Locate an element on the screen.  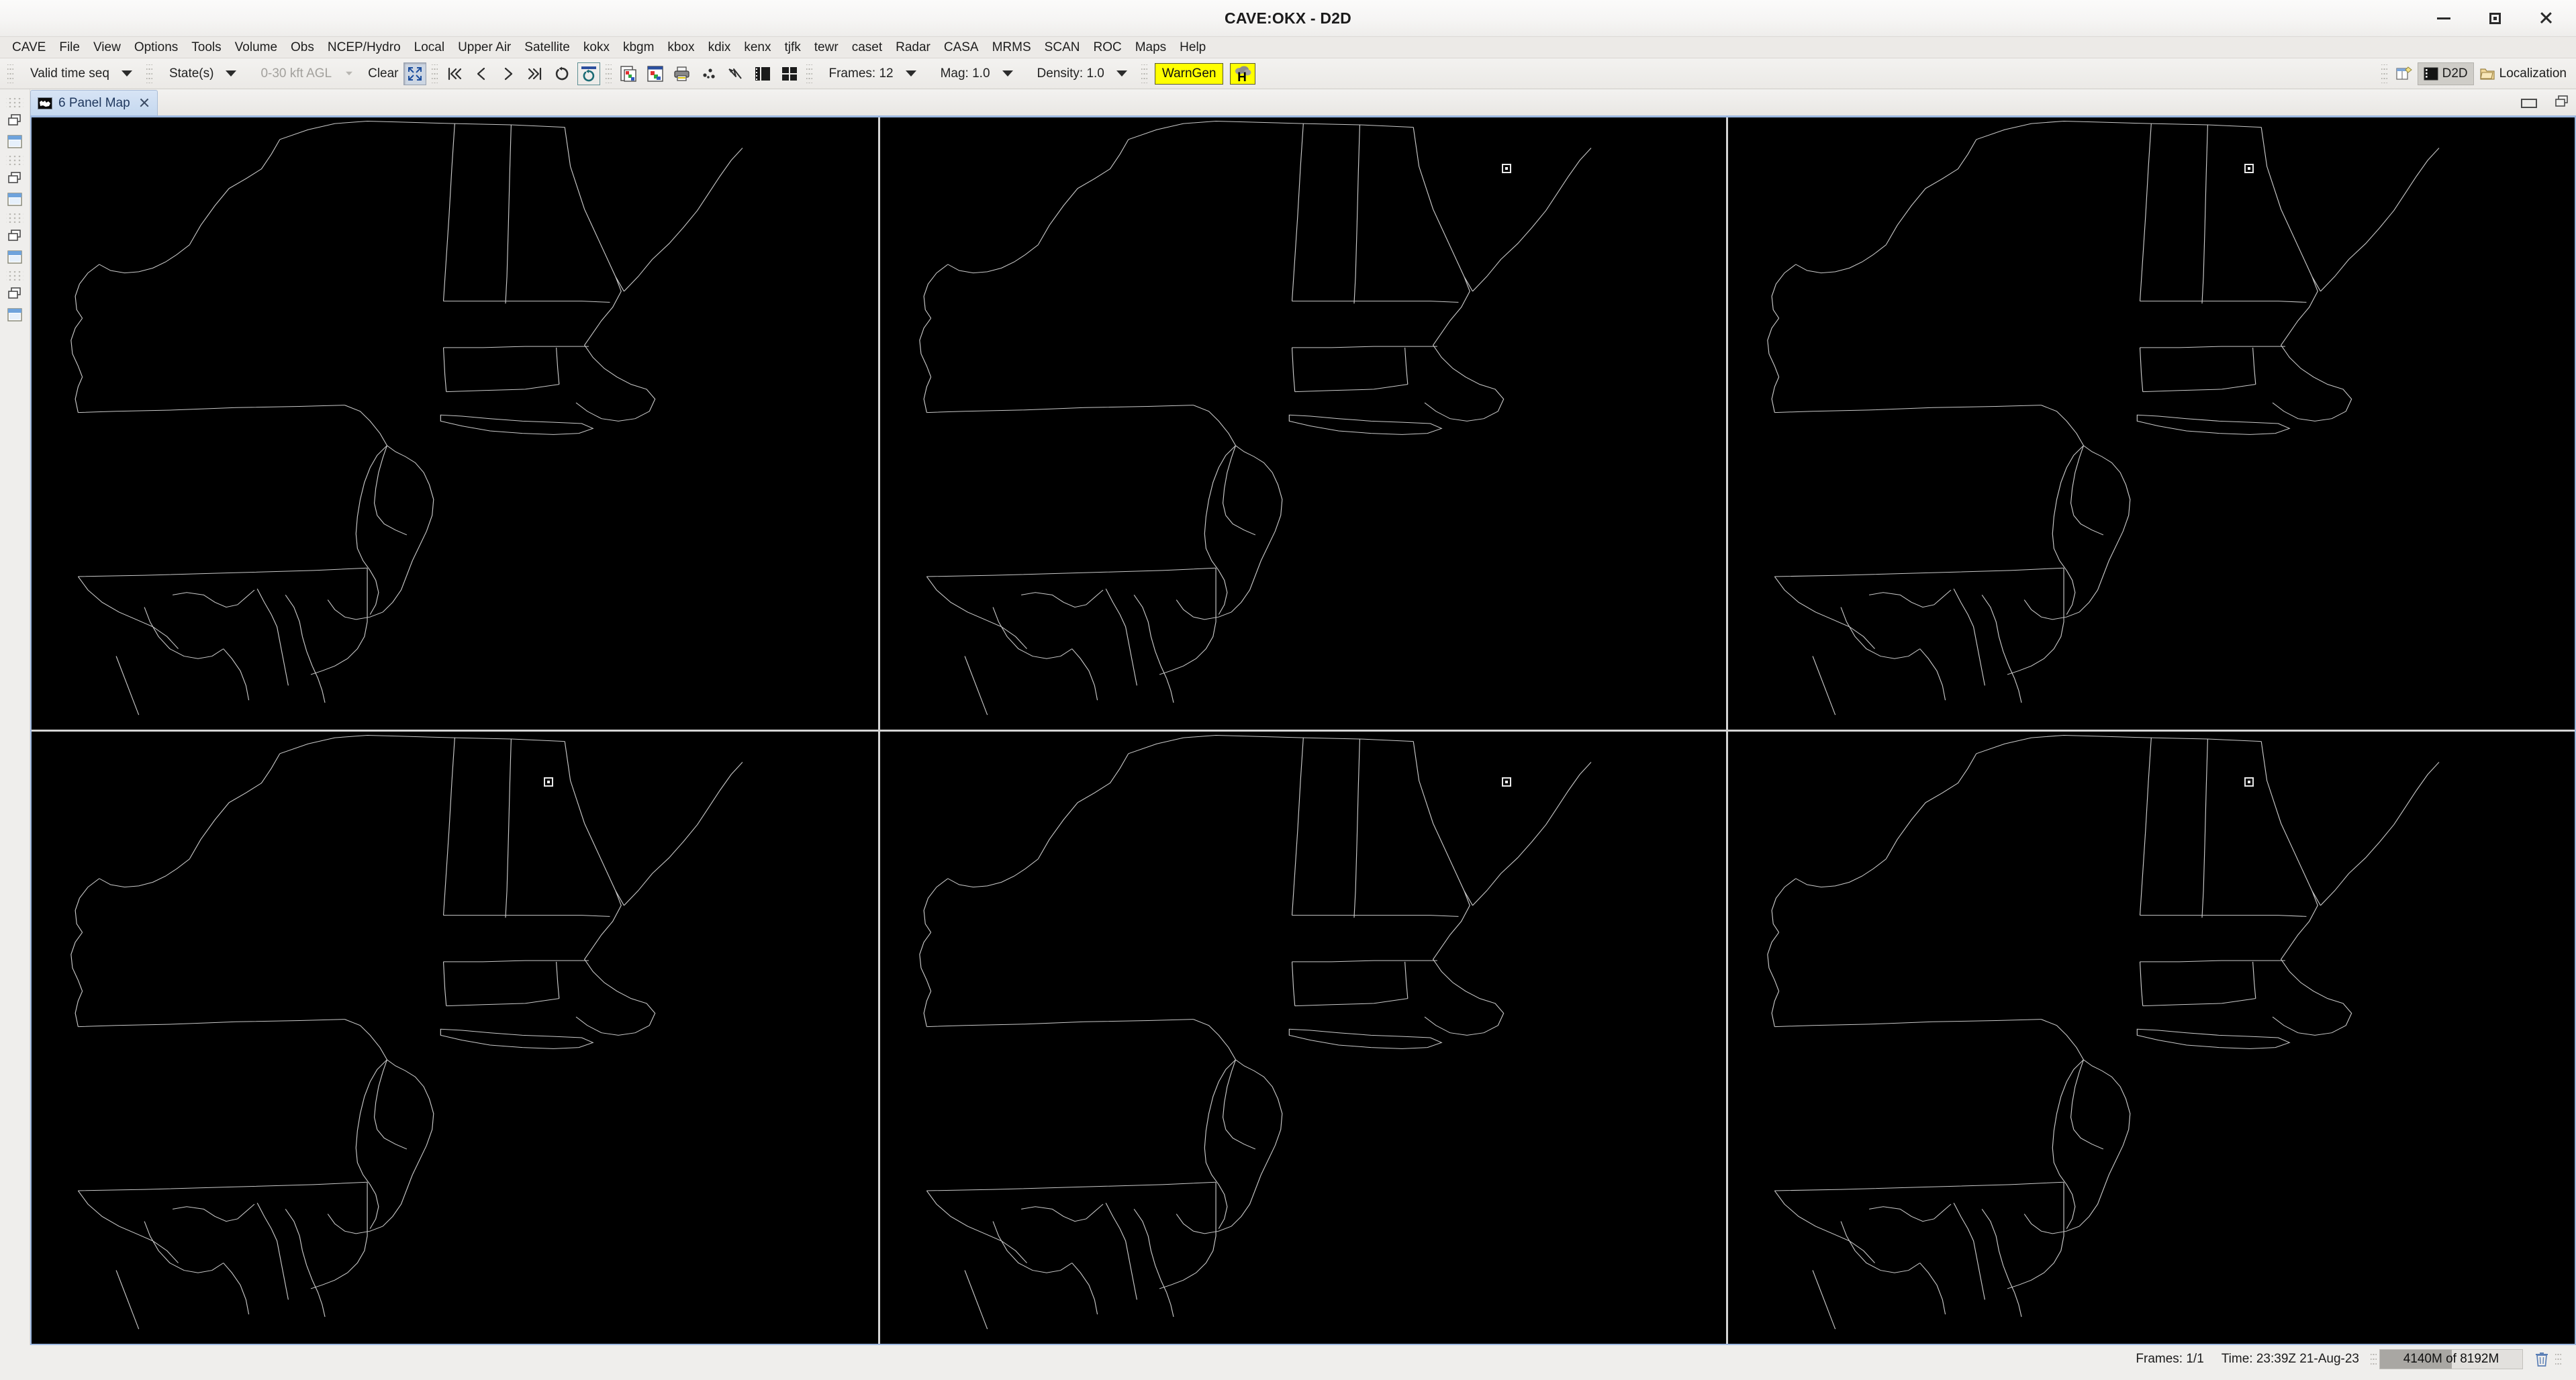
menu-help: Help is located at coordinates (1192, 47).